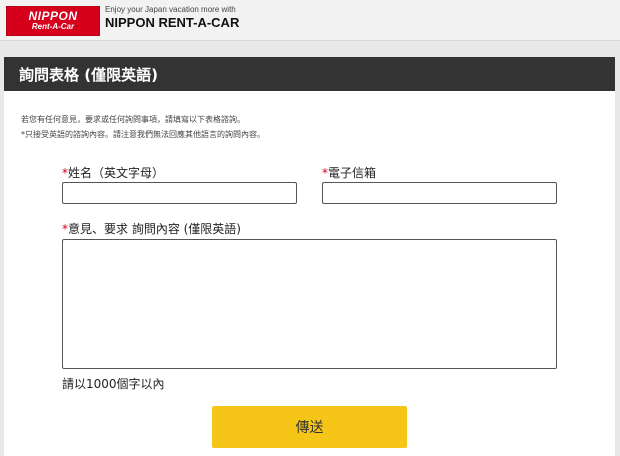 The image size is (620, 456). Describe the element at coordinates (170, 9) in the screenshot. I see `tagline: Enjoy your Japan vacation more with` at that location.